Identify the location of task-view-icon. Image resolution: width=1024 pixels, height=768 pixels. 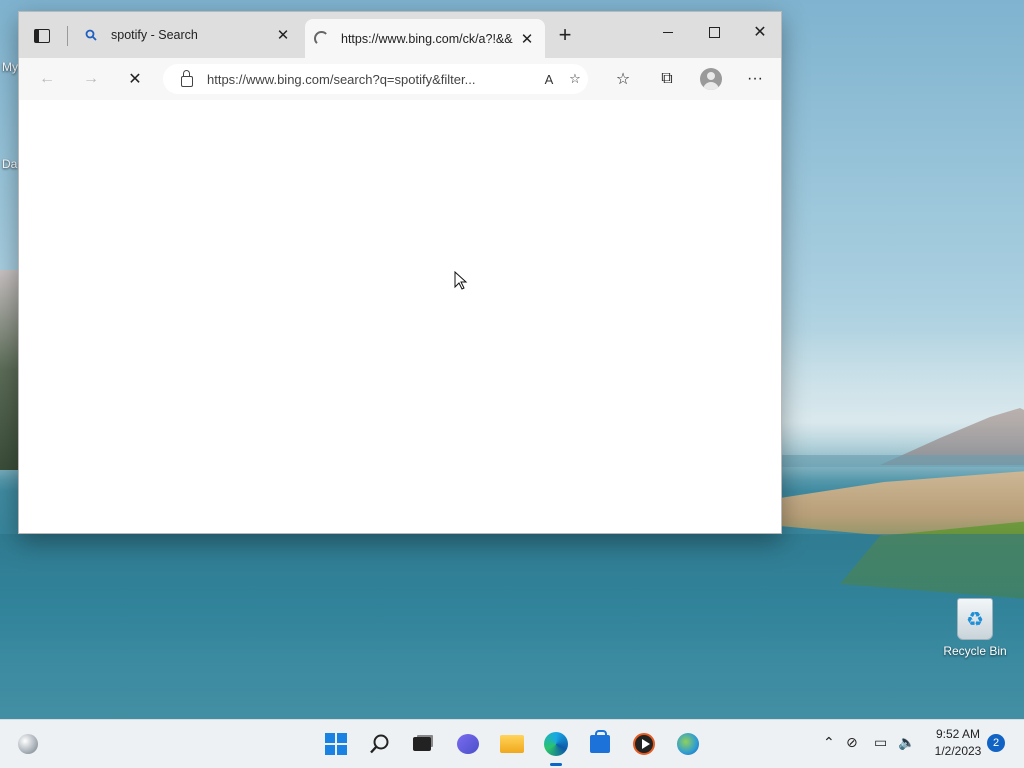
(422, 744).